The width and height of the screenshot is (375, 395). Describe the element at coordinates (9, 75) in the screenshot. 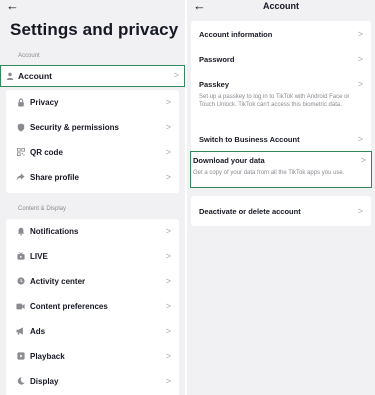

I see `person-icon` at that location.